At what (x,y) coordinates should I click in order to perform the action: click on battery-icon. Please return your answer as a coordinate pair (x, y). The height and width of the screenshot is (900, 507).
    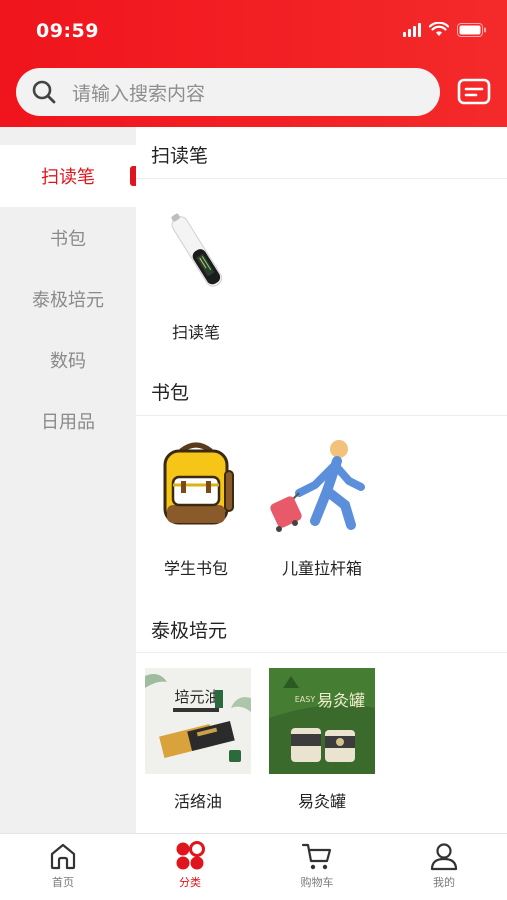
    Looking at the image, I should click on (472, 29).